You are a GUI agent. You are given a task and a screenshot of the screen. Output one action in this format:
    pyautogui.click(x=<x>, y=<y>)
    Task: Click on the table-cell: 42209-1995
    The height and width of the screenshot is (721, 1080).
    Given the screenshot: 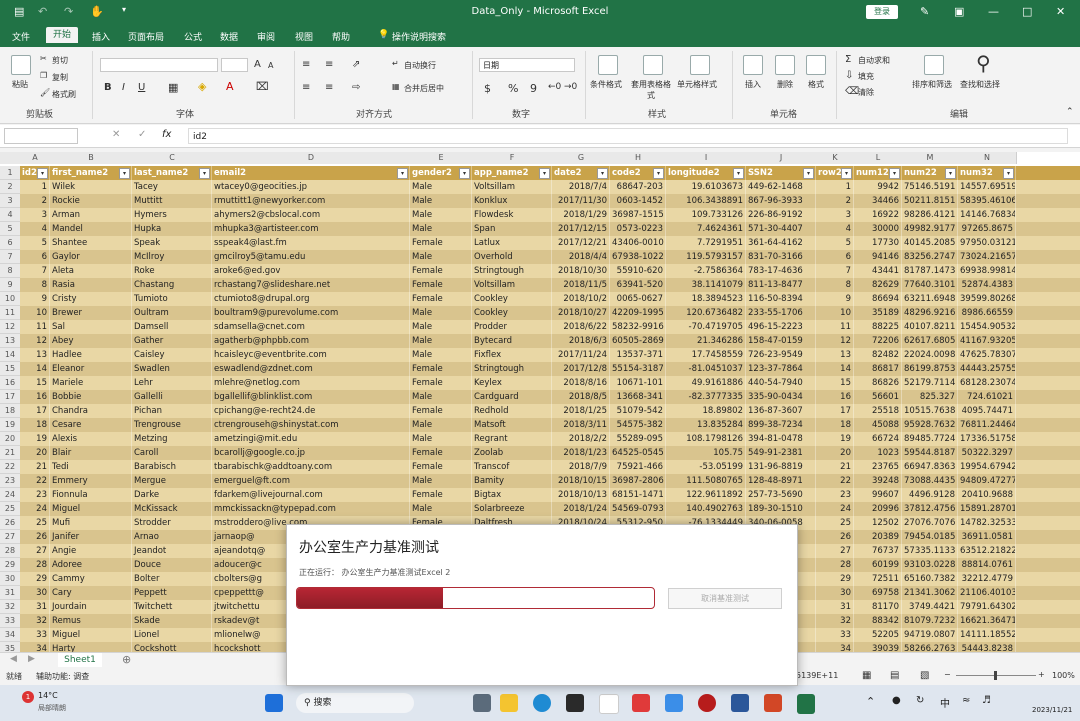 What is the action you would take?
    pyautogui.click(x=638, y=313)
    